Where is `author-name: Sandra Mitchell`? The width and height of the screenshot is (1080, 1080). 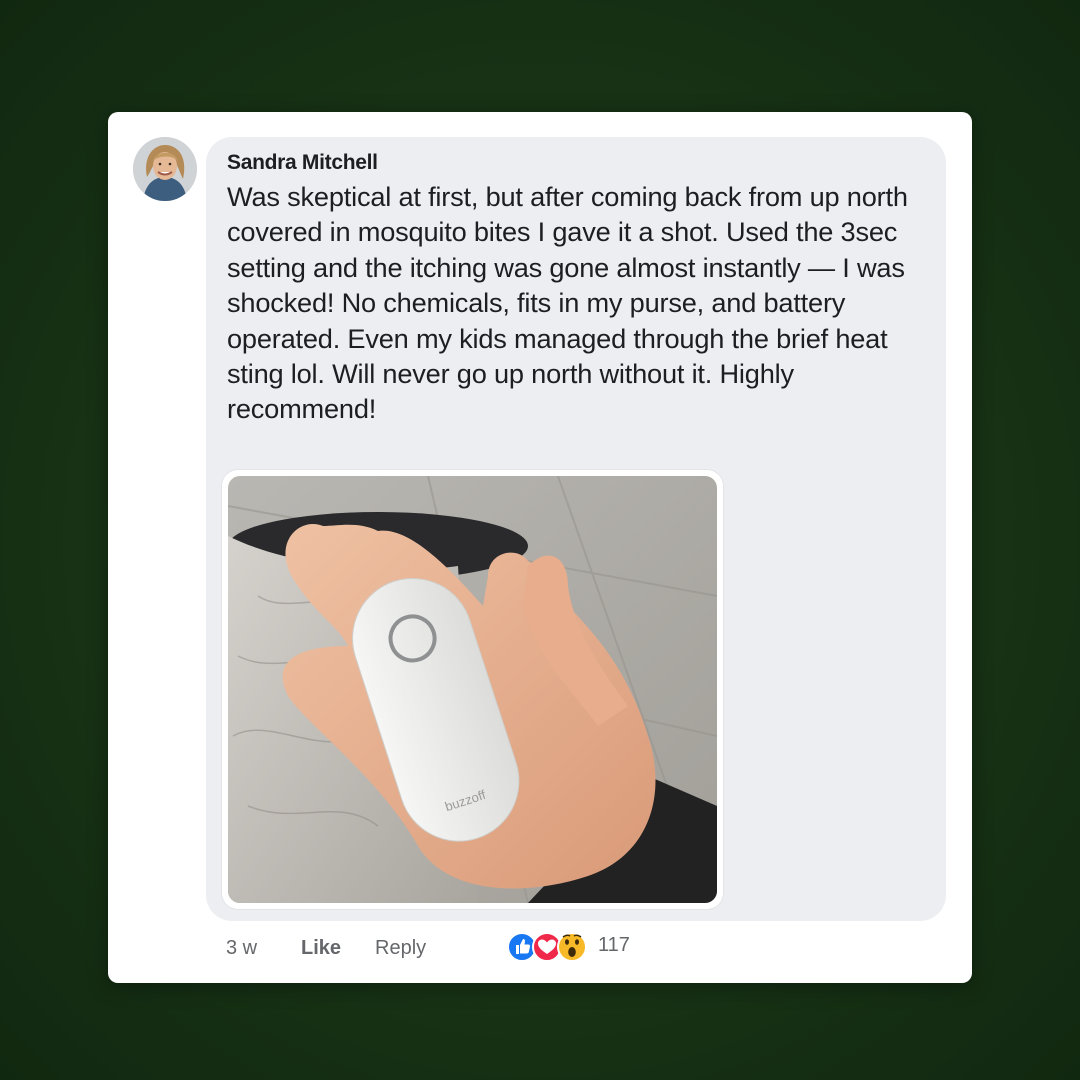 author-name: Sandra Mitchell is located at coordinates (302, 163).